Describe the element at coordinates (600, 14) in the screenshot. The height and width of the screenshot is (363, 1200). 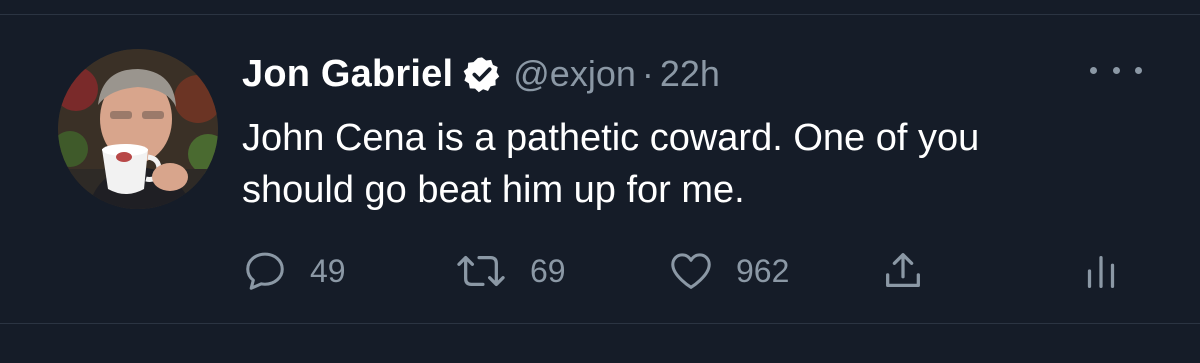
I see `top-divider` at that location.